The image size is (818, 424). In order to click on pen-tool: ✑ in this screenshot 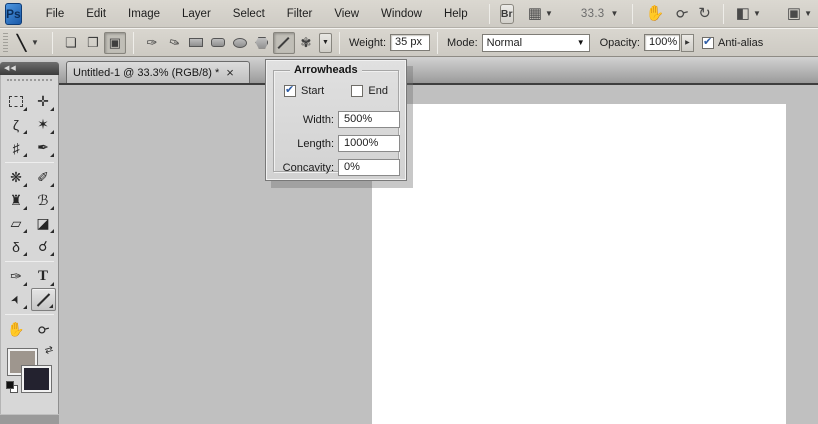, I will do `click(16, 276)`.